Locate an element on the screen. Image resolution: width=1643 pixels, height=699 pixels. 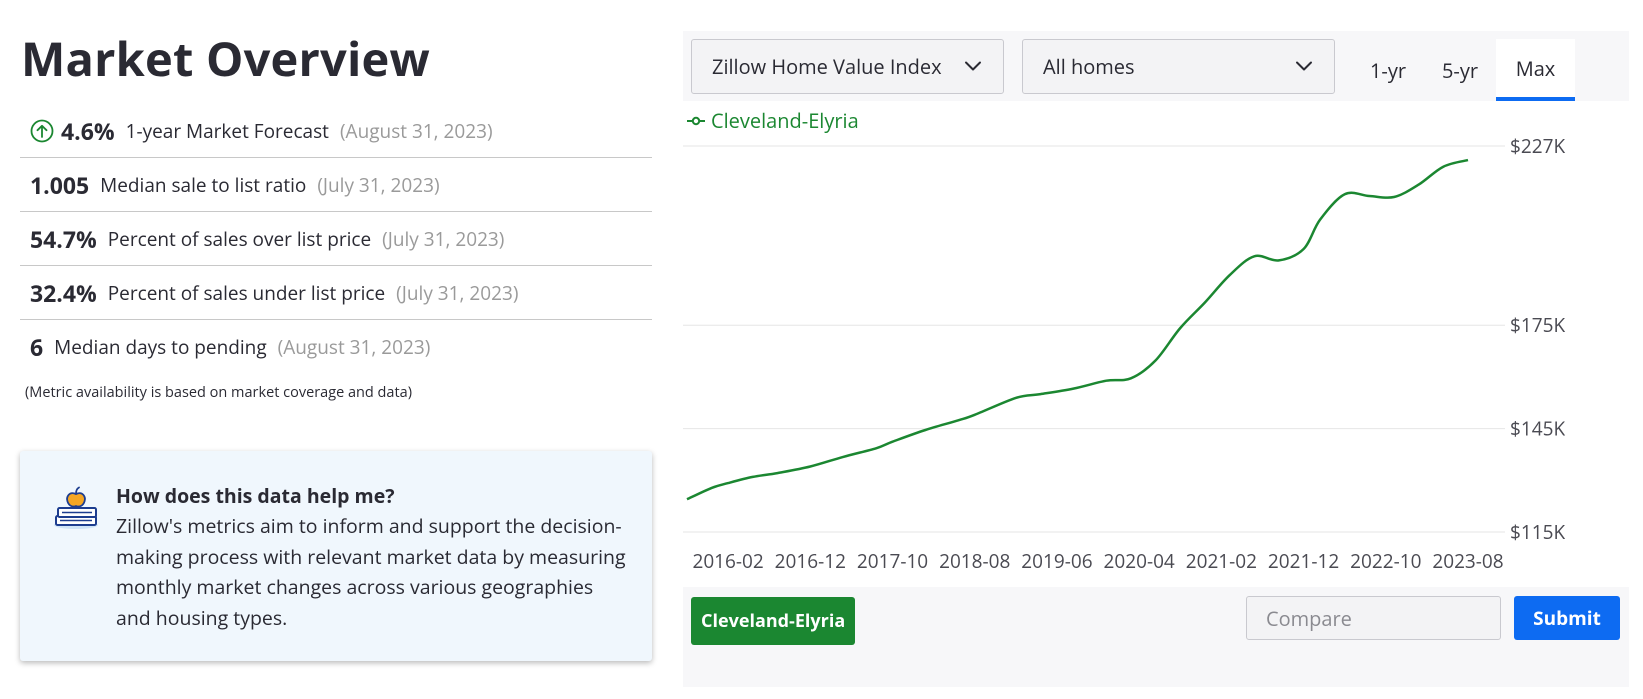
chart-legend: Cleveland-Elyria is located at coordinates (773, 120).